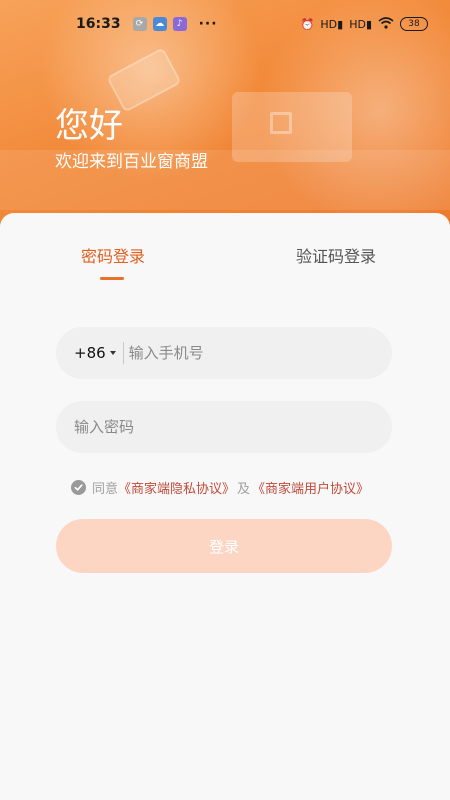  Describe the element at coordinates (179, 24) in the screenshot. I see `music-notification-icon: ♪` at that location.